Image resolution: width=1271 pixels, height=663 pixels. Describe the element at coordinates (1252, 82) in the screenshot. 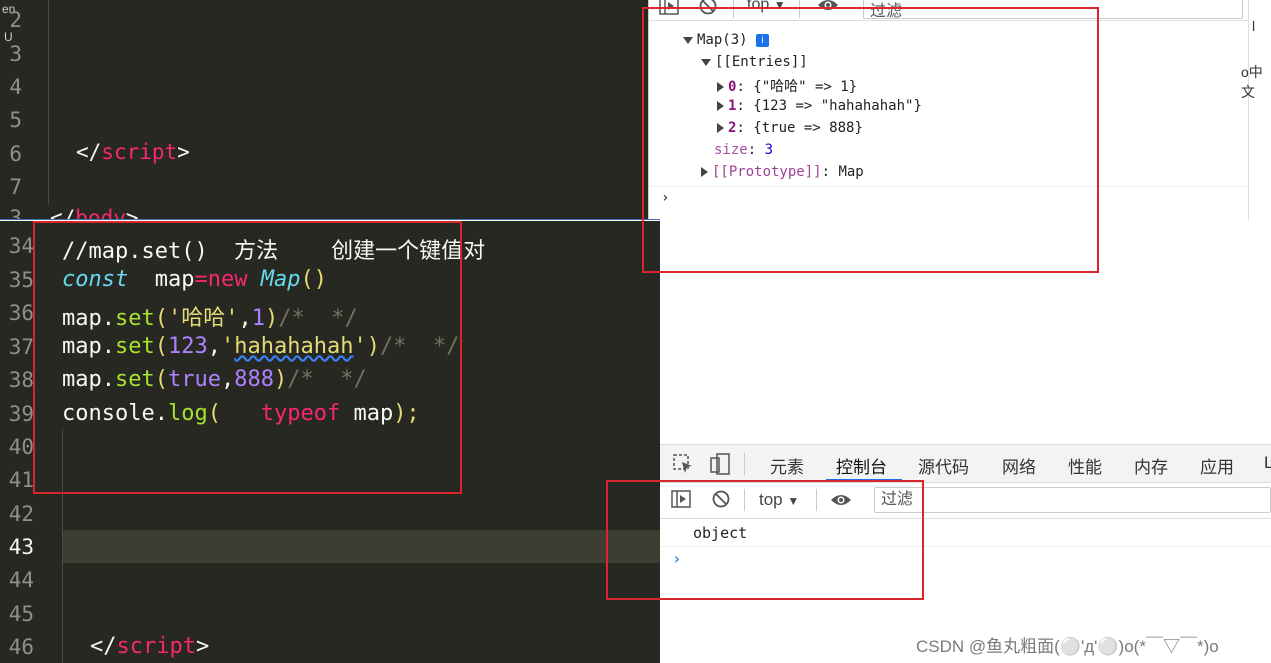

I see `page-fragment-text: o中文` at that location.